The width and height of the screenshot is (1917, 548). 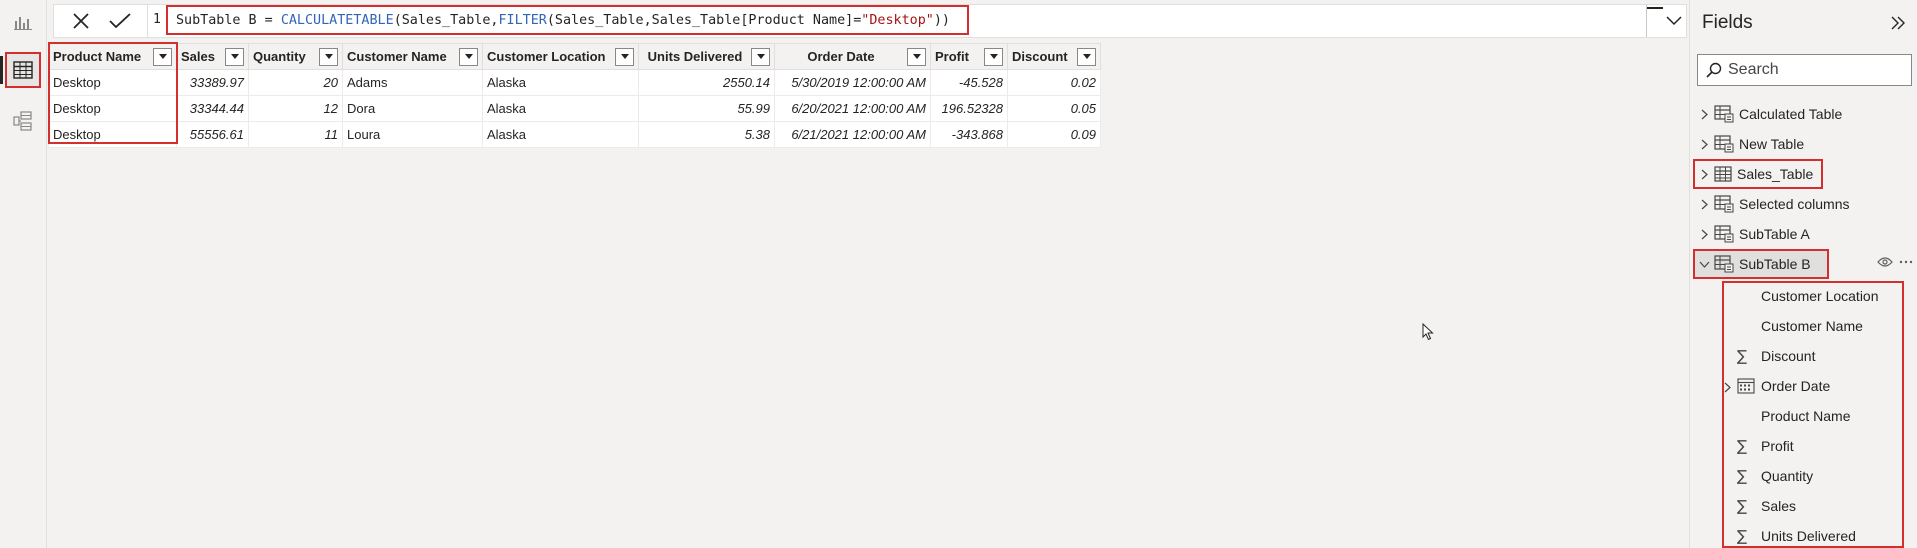 What do you see at coordinates (1812, 326) in the screenshot?
I see `field-item-label: Customer Name` at bounding box center [1812, 326].